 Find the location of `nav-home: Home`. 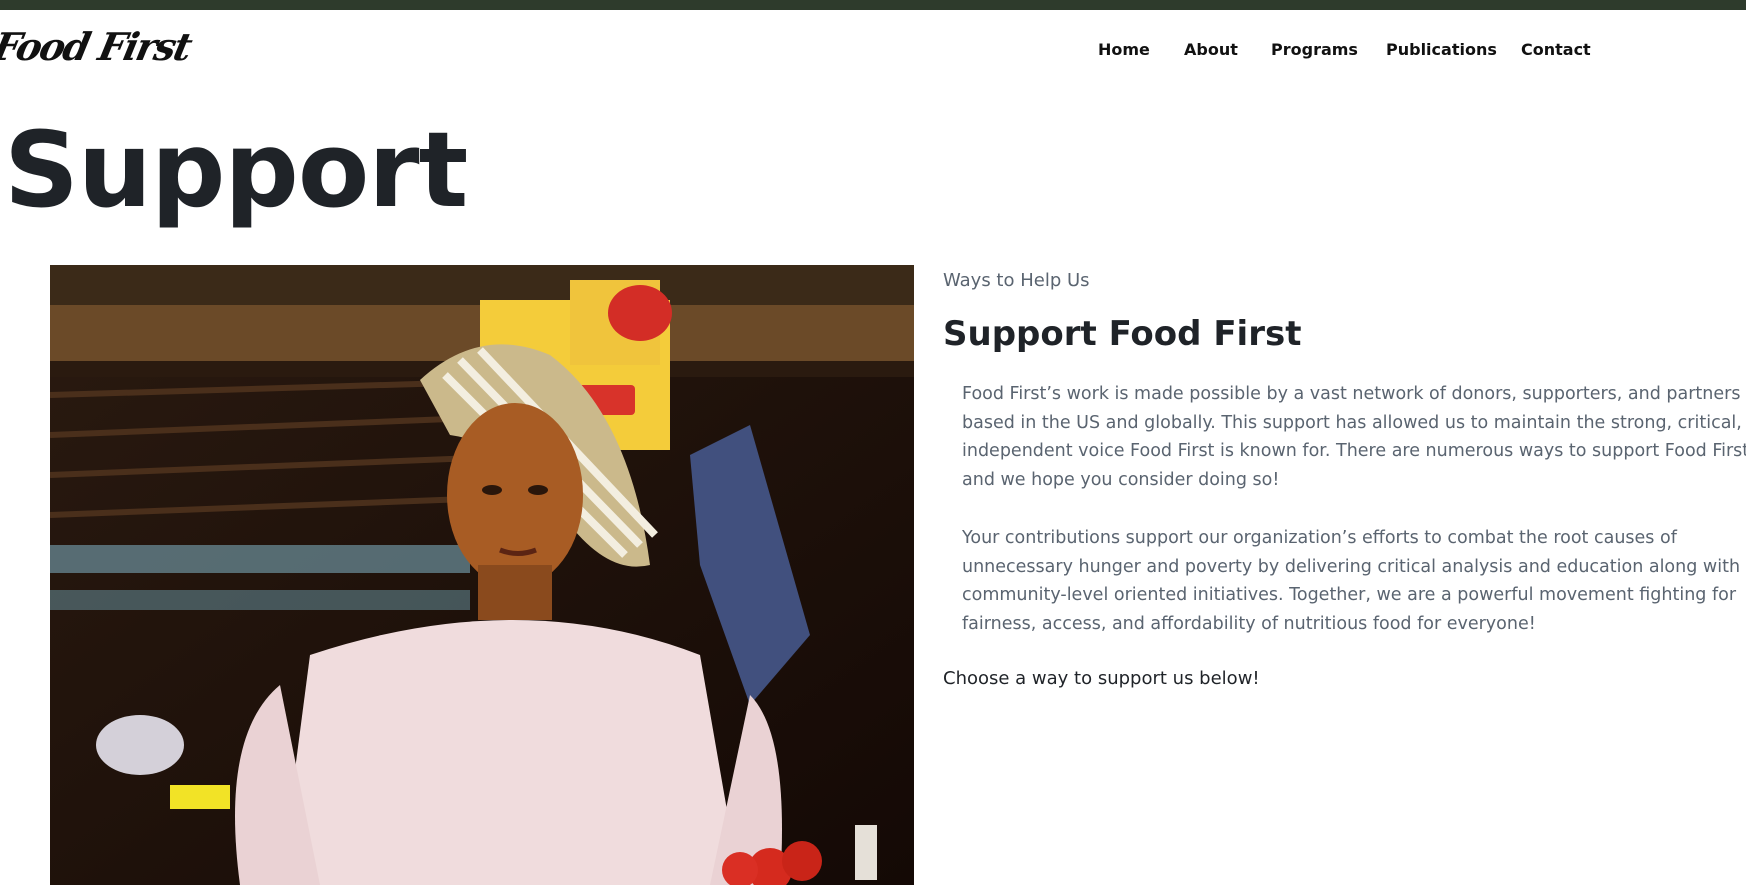

nav-home: Home is located at coordinates (1124, 49).